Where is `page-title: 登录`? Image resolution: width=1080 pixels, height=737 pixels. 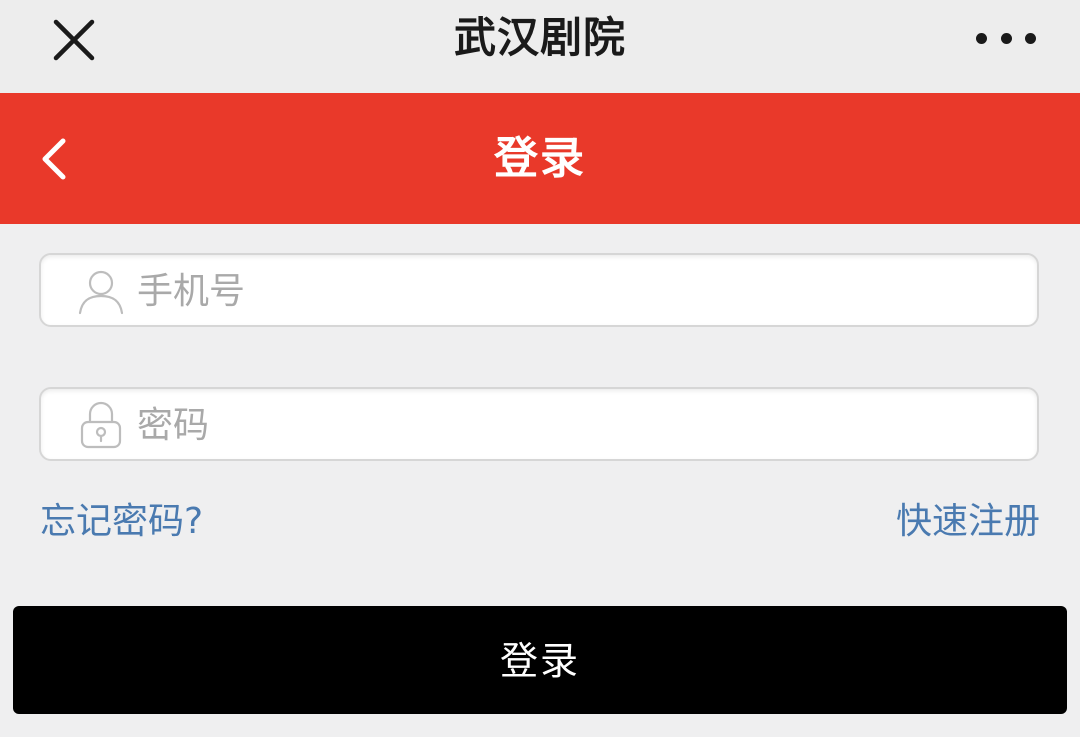
page-title: 登录 is located at coordinates (540, 158).